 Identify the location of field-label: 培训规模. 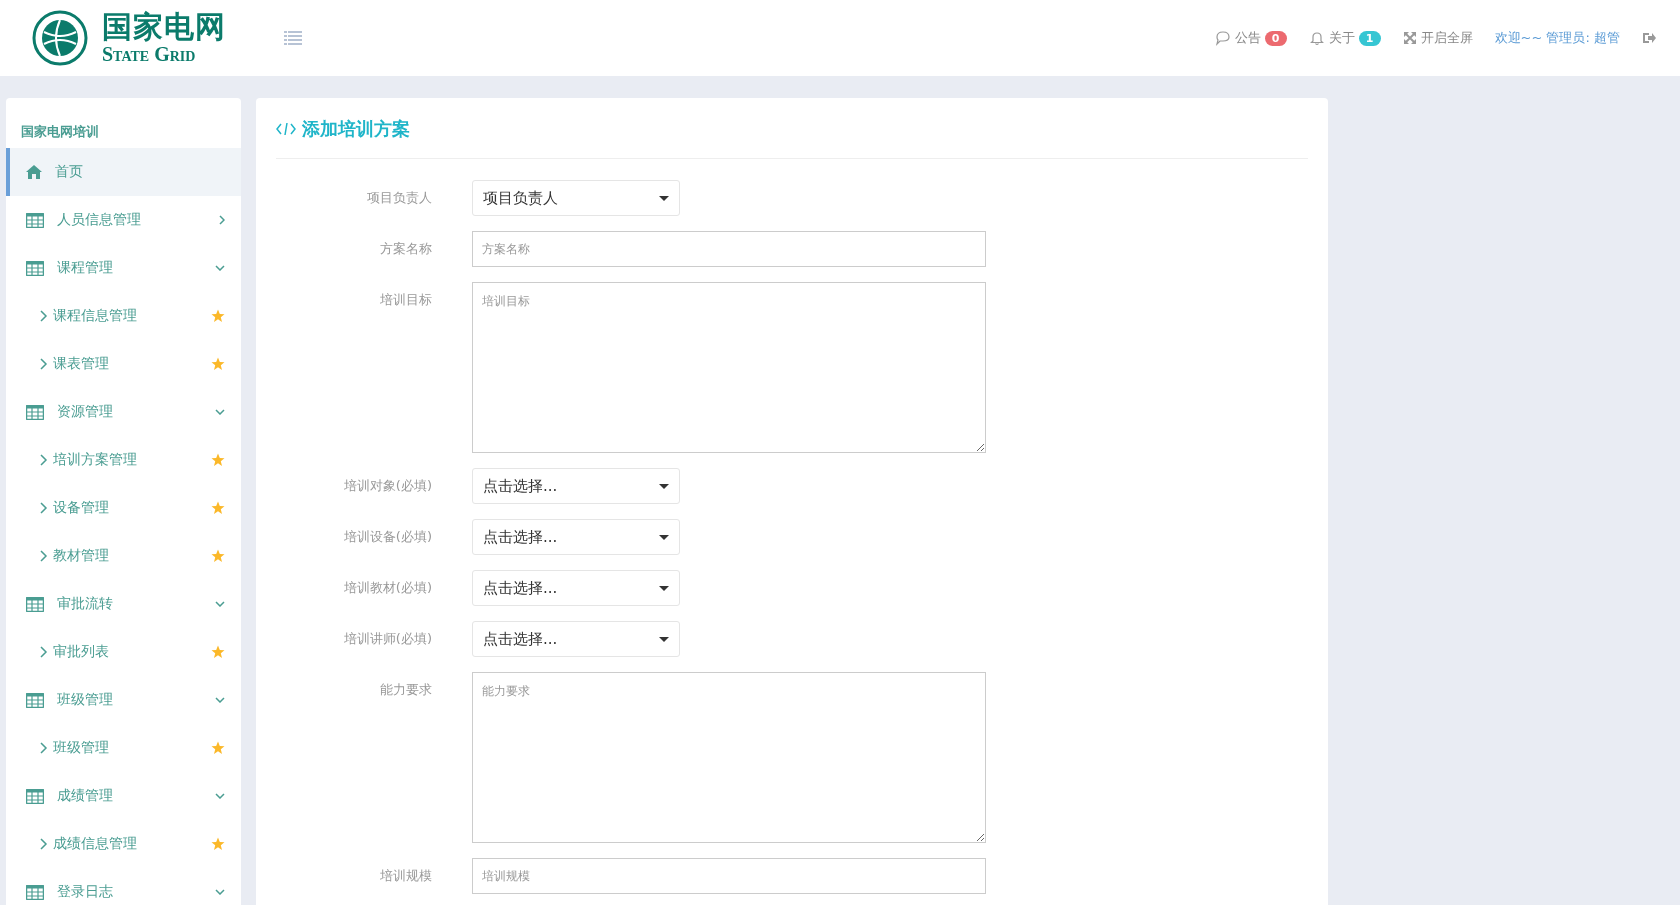
(406, 876).